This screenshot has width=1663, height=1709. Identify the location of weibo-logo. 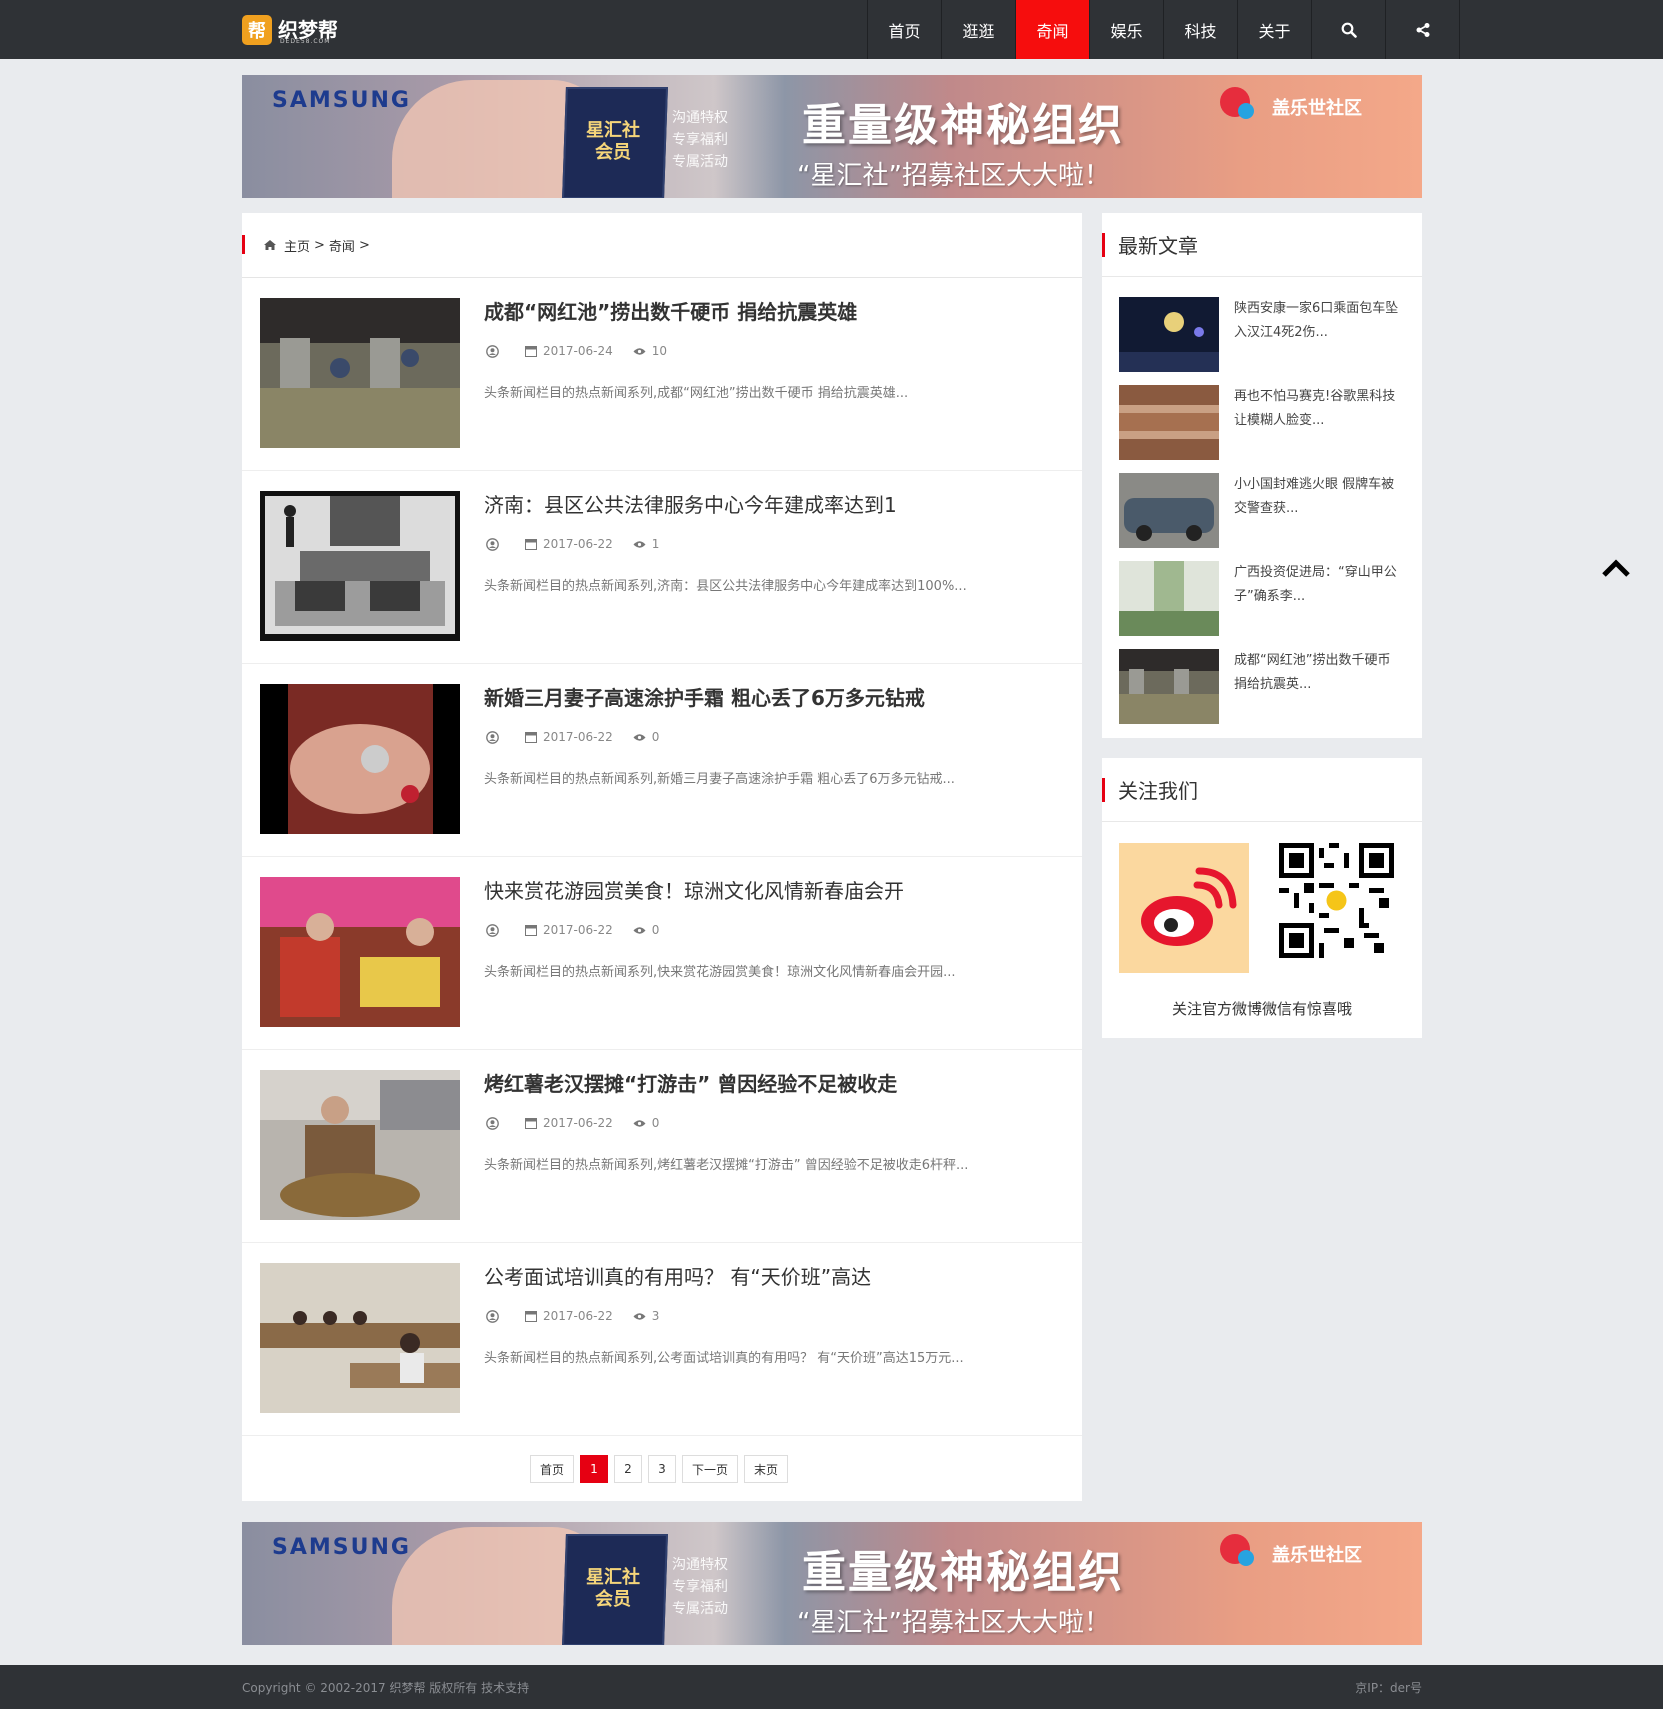
(1184, 908).